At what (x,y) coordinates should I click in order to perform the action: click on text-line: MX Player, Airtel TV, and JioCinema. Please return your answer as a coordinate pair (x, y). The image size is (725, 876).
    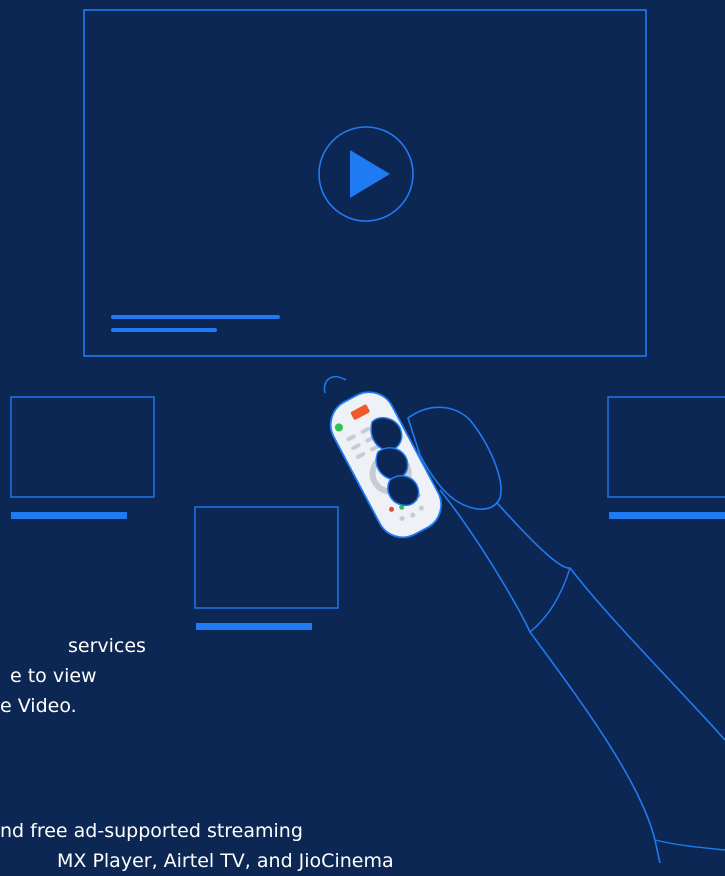
    Looking at the image, I should click on (225, 861).